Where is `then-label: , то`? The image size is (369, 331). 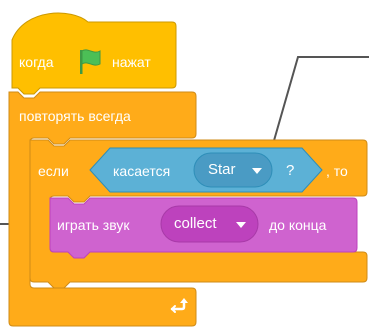
then-label: , то is located at coordinates (337, 171).